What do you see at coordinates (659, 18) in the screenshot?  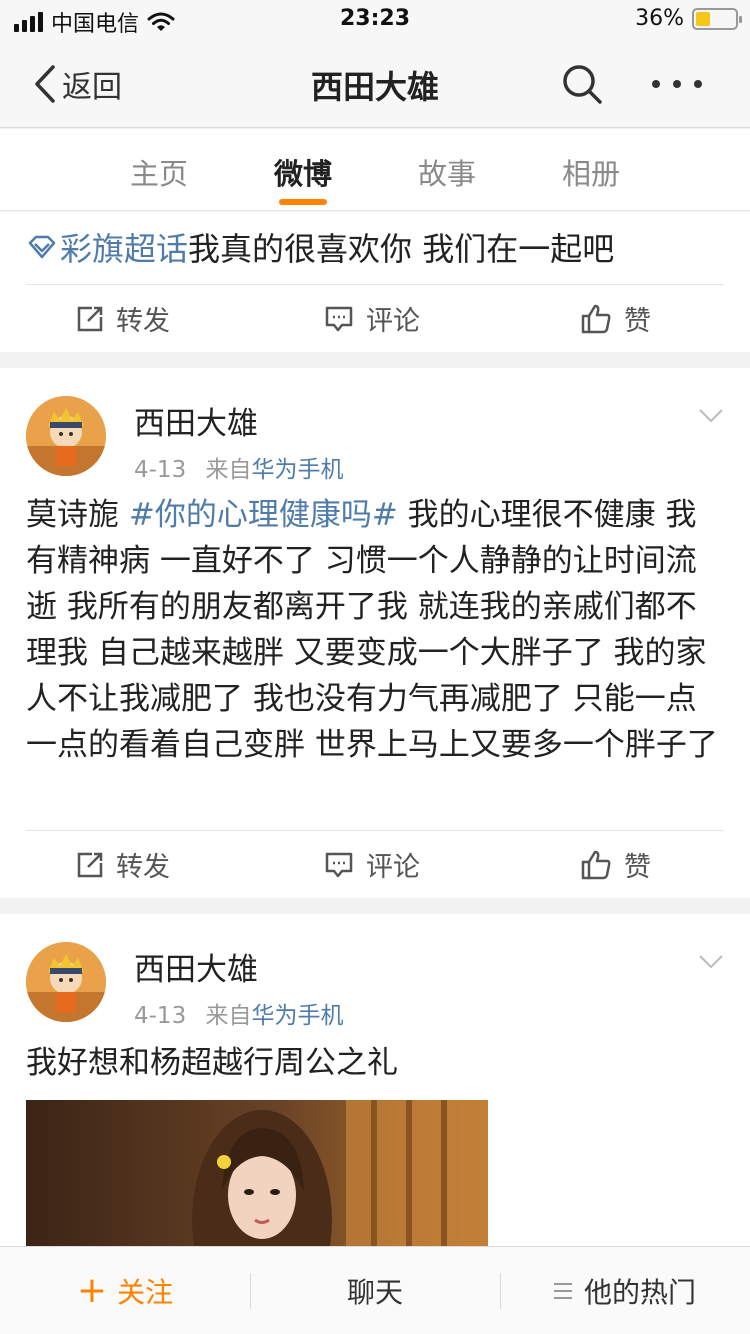 I see `battery-percent: 36%` at bounding box center [659, 18].